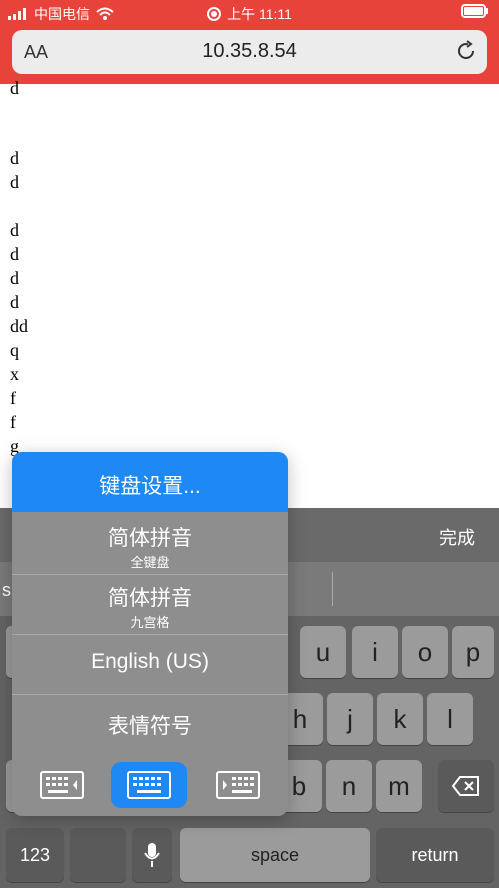  I want to click on key-n: n, so click(349, 786).